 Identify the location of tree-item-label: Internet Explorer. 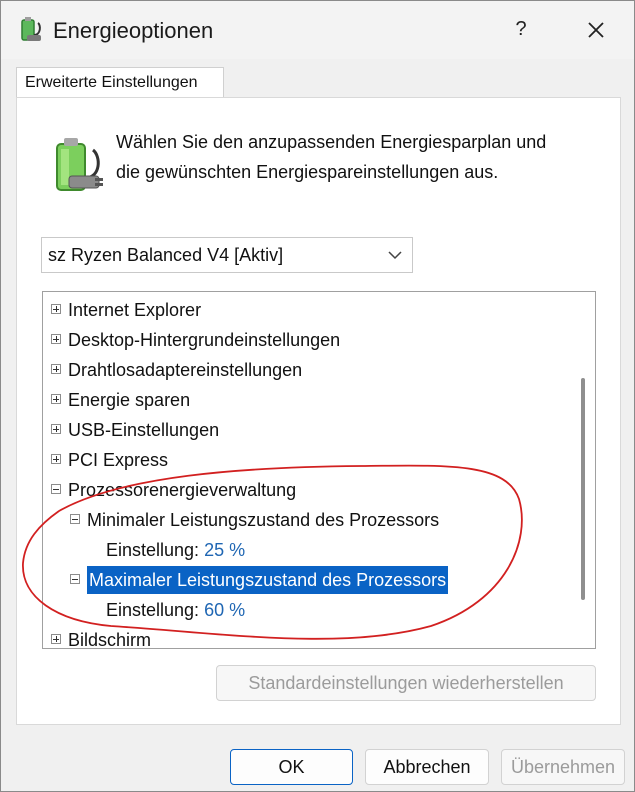
(135, 310).